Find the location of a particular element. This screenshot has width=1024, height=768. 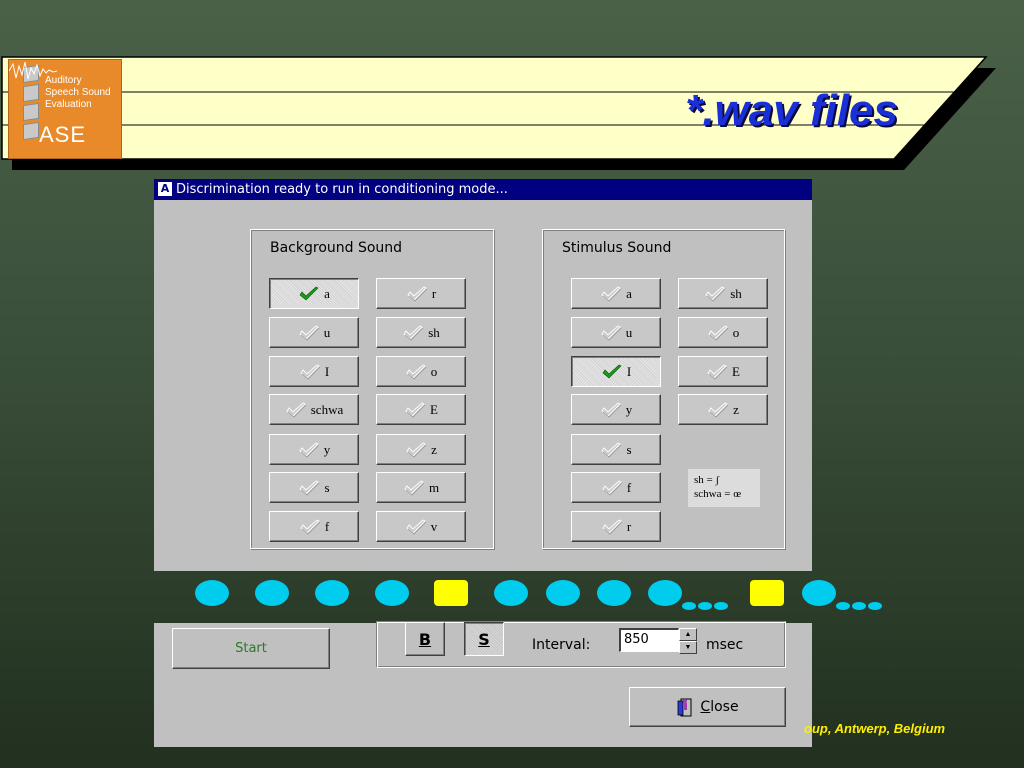

start-button: Start is located at coordinates (251, 648).